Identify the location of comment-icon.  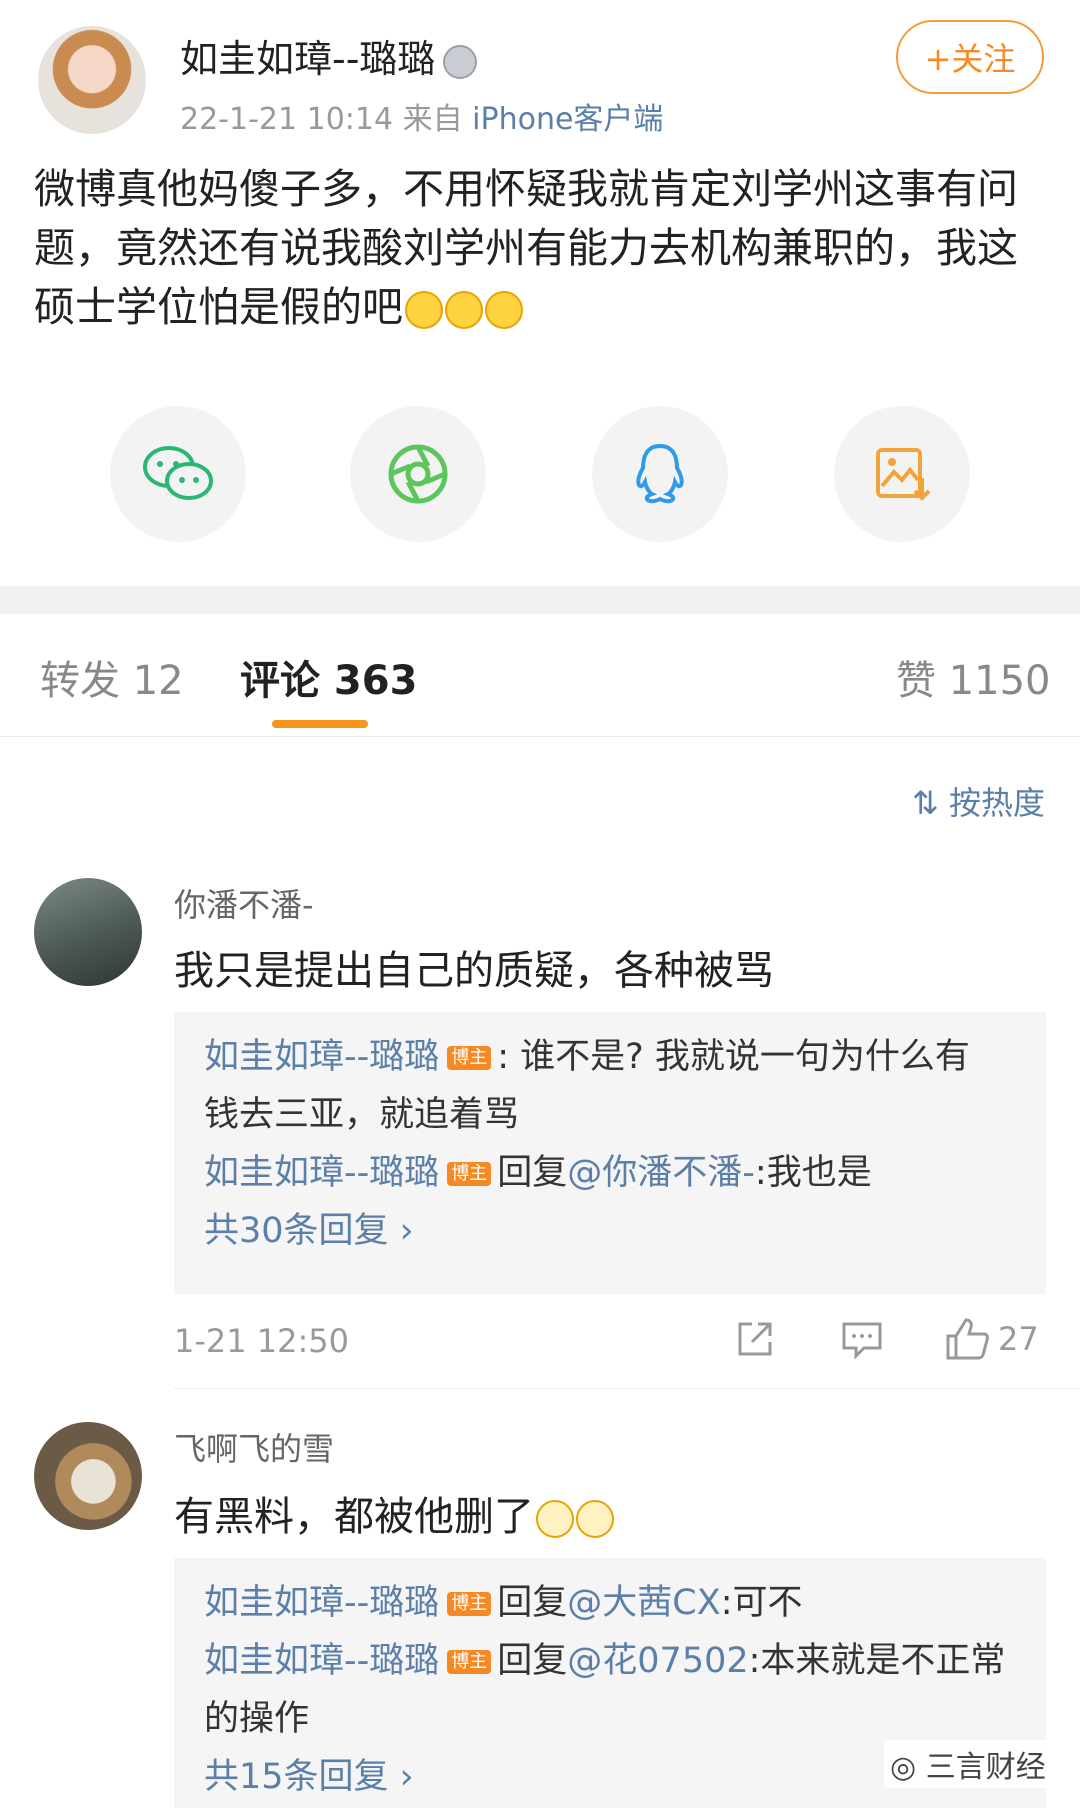
(862, 1341).